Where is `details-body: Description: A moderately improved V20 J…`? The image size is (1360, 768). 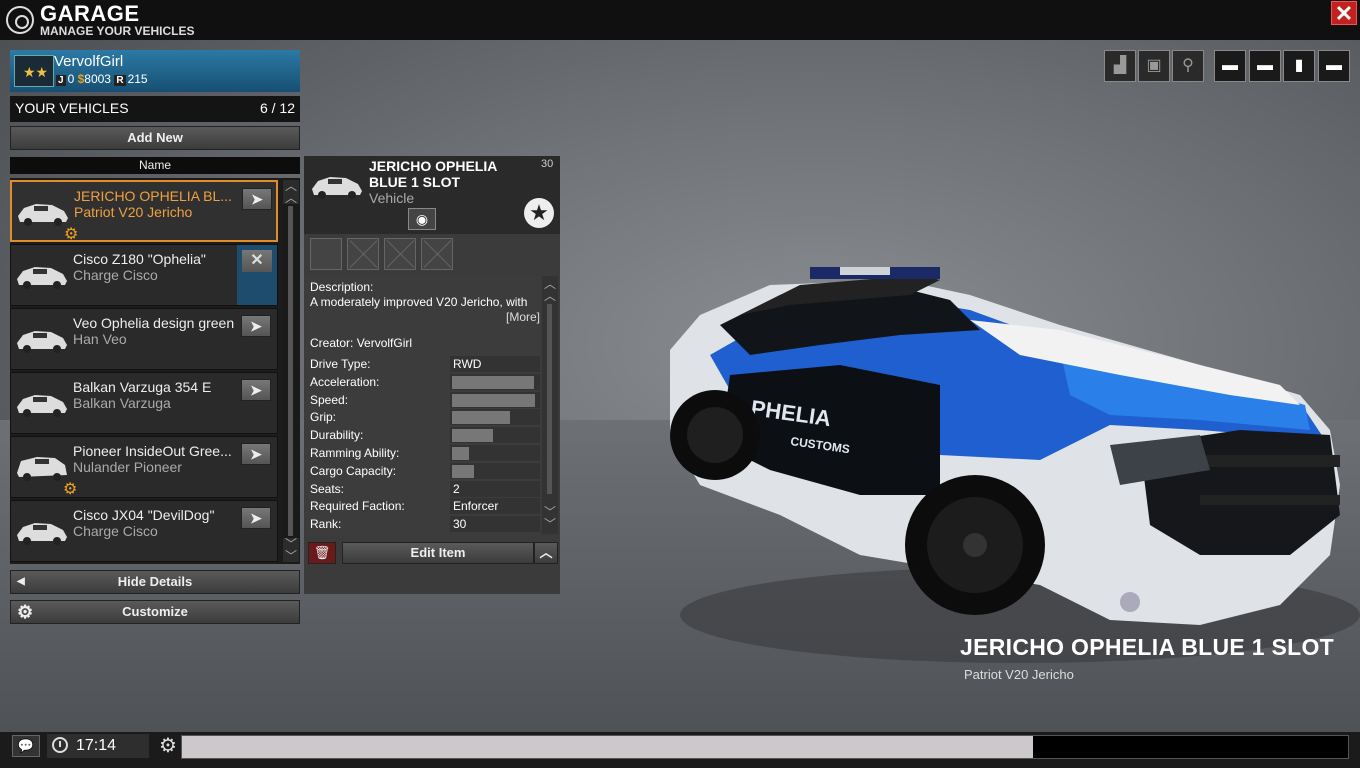 details-body: Description: A moderately improved V20 J… is located at coordinates (423, 406).